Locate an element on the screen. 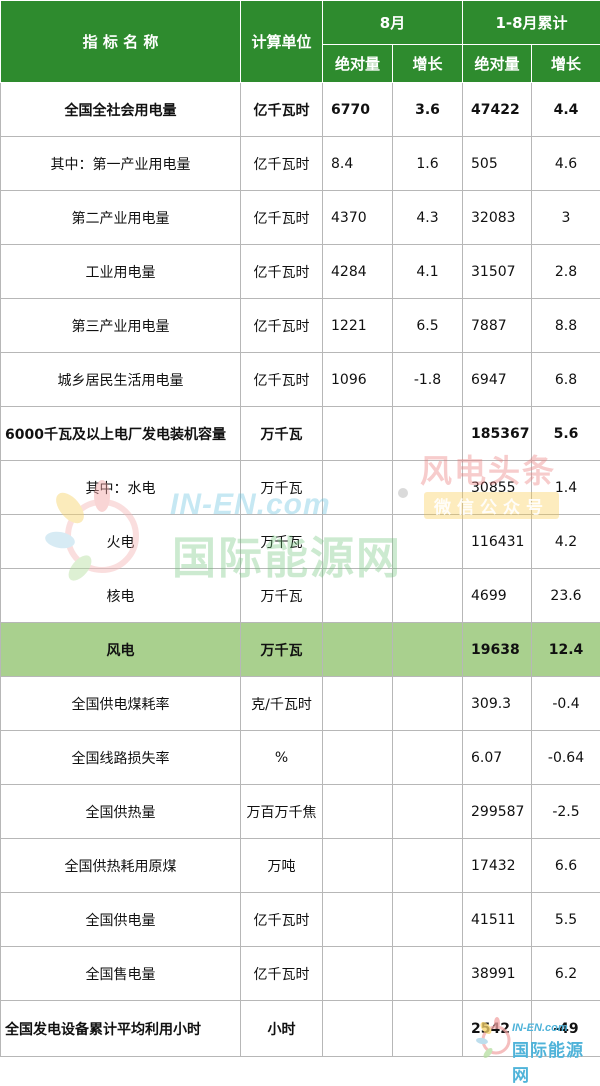  cumulative-growth-cell: 12.4 is located at coordinates (566, 650).